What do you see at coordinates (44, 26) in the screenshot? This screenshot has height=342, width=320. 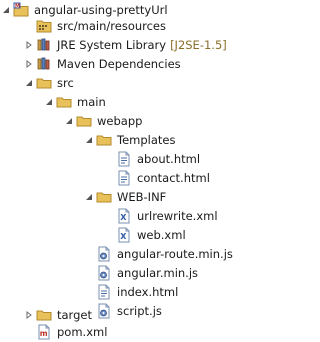 I see `source-folder-icon` at bounding box center [44, 26].